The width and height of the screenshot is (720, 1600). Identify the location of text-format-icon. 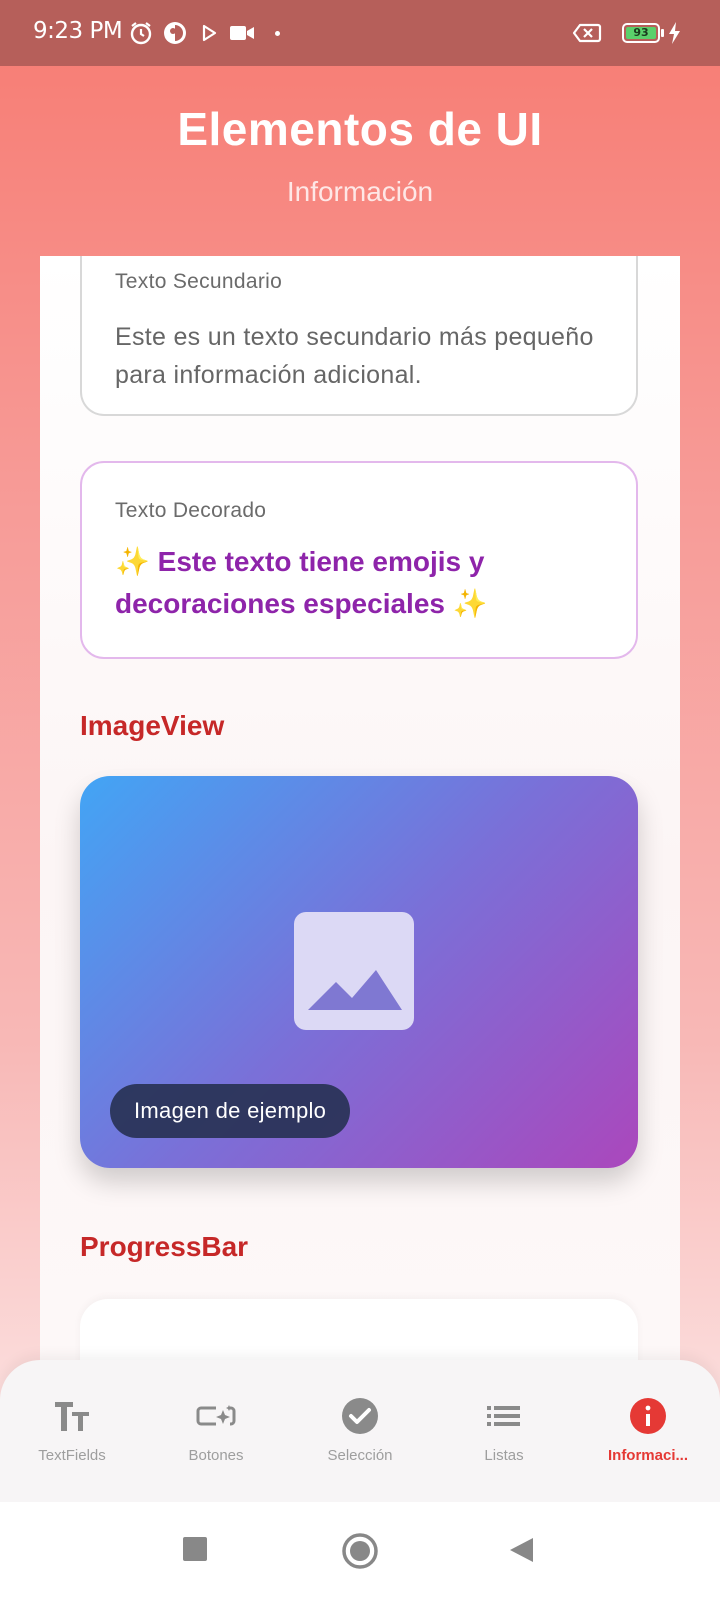
(72, 1416).